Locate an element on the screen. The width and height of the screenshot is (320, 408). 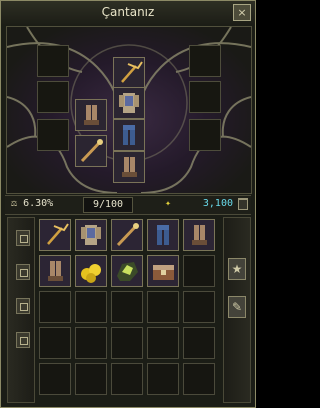
slot-legs is located at coordinates (129, 167).